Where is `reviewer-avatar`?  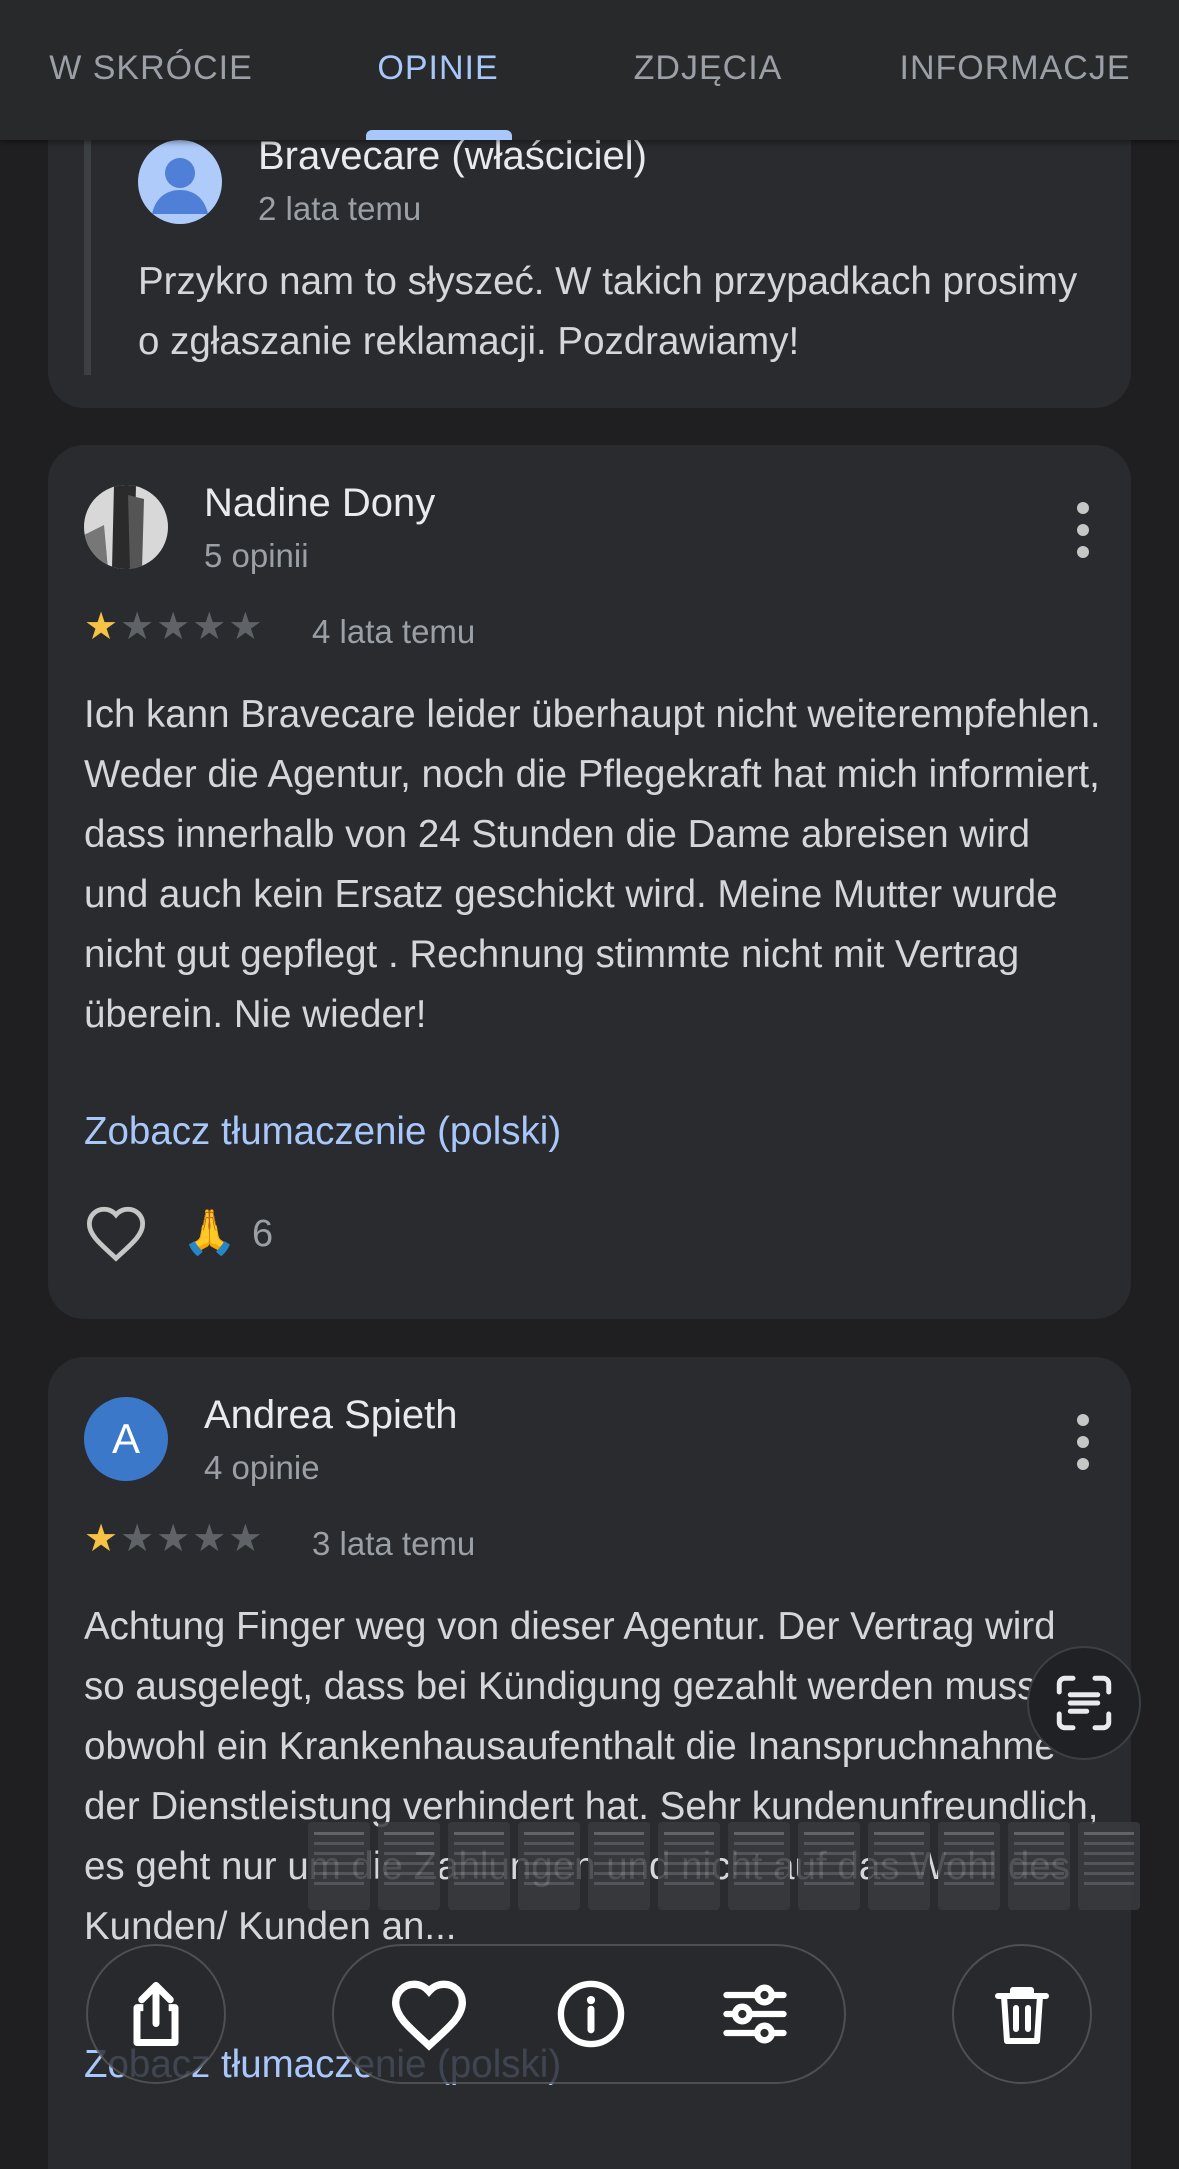
reviewer-avatar is located at coordinates (126, 527).